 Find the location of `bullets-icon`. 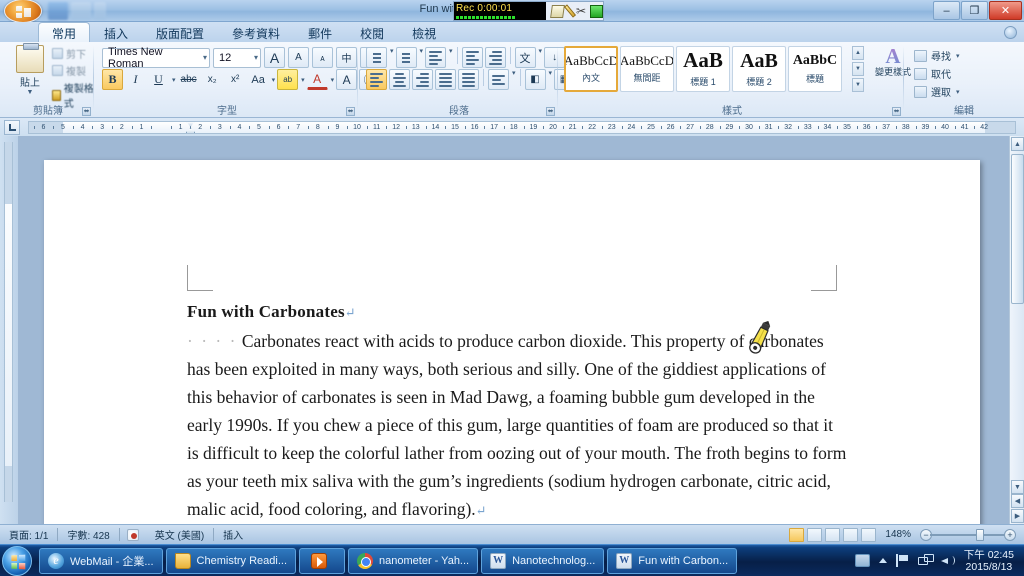

bullets-icon is located at coordinates (376, 57).